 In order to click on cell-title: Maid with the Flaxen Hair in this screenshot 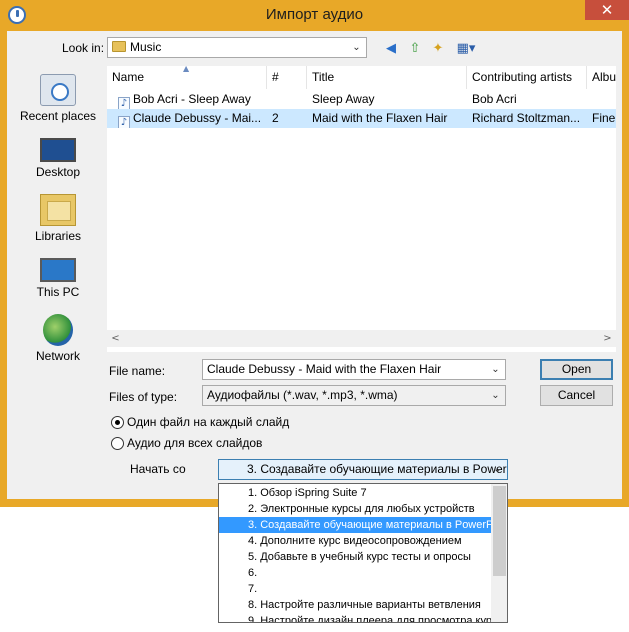, I will do `click(380, 118)`.